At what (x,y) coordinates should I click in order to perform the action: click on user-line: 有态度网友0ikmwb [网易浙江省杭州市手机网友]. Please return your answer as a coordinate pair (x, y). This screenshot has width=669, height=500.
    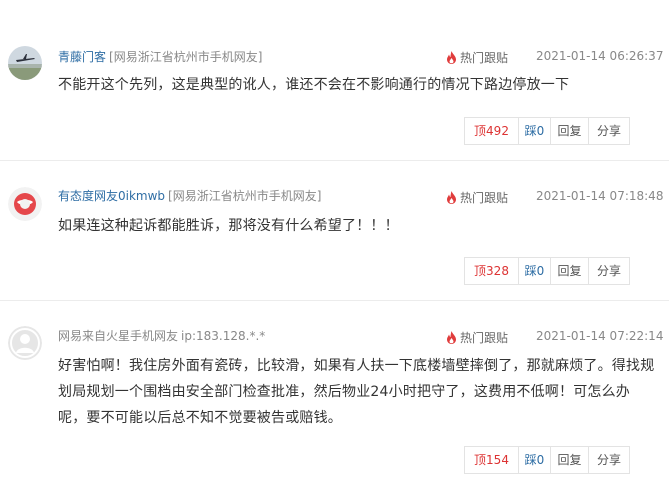
    Looking at the image, I should click on (189, 195).